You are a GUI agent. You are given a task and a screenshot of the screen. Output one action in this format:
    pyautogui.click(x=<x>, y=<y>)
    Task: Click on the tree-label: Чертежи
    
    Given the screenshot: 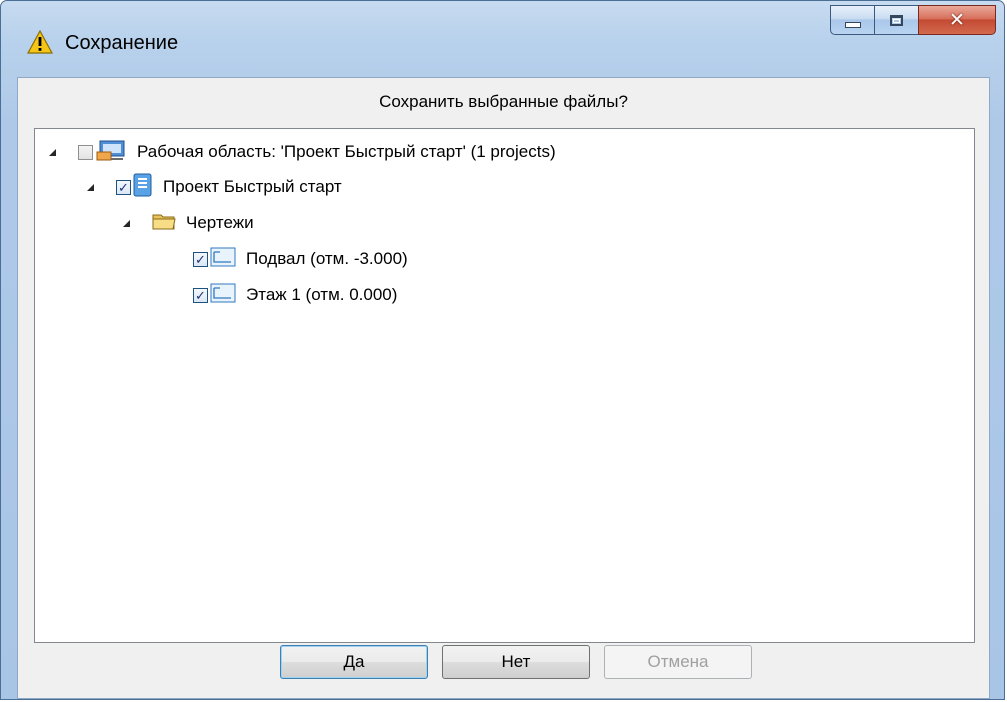 What is the action you would take?
    pyautogui.click(x=220, y=222)
    